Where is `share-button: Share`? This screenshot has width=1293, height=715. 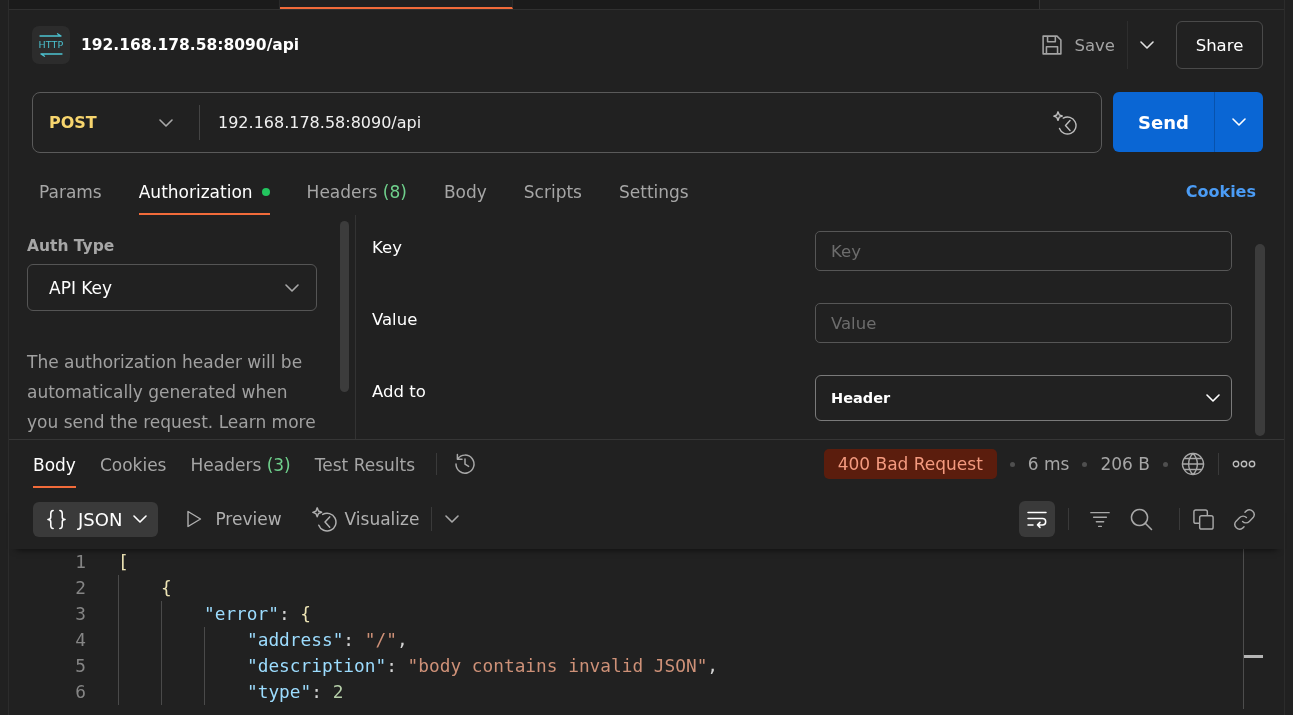 share-button: Share is located at coordinates (1219, 45).